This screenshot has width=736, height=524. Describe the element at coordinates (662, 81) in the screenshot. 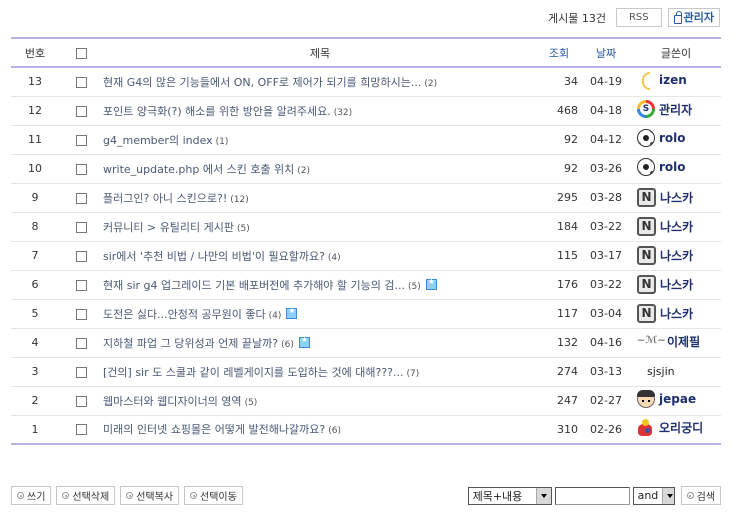

I see `writer-link: izen` at that location.